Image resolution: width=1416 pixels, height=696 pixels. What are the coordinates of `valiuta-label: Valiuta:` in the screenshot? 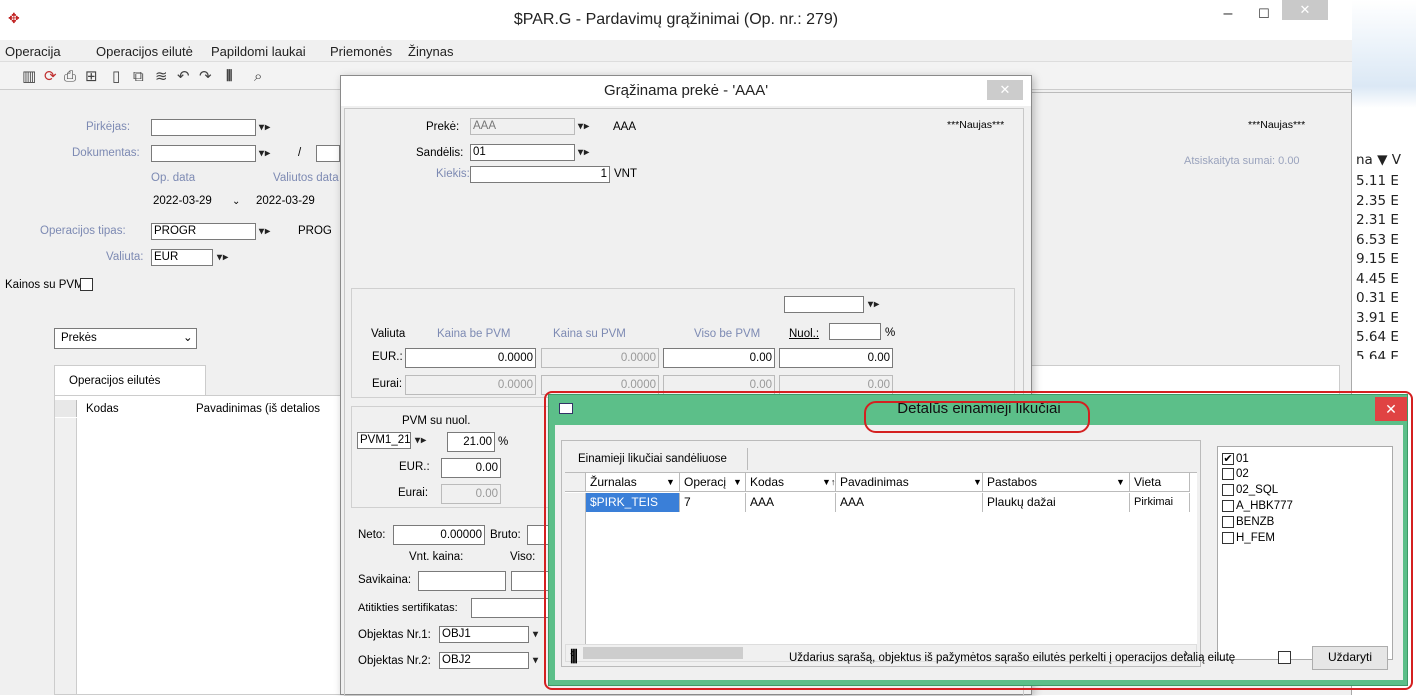 It's located at (125, 257).